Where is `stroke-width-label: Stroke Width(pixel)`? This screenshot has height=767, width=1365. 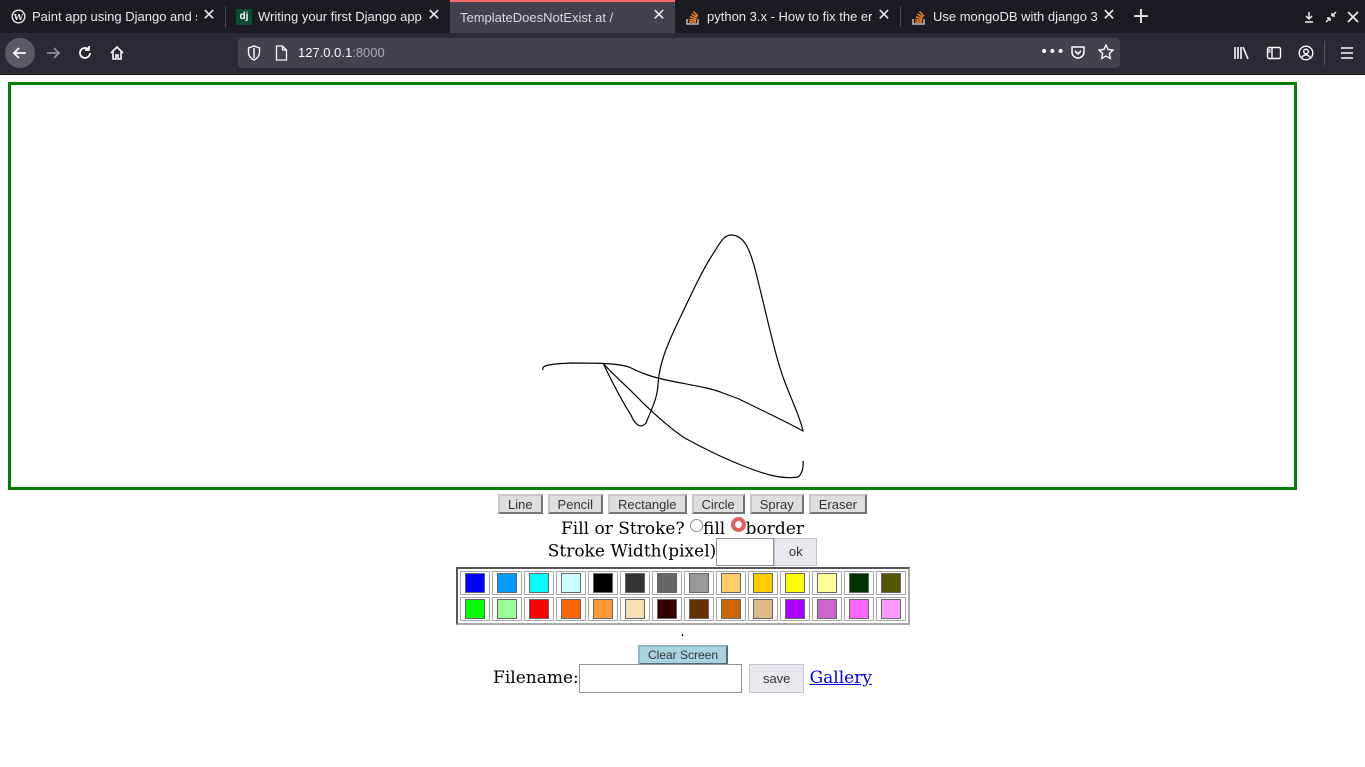 stroke-width-label: Stroke Width(pixel) is located at coordinates (632, 551).